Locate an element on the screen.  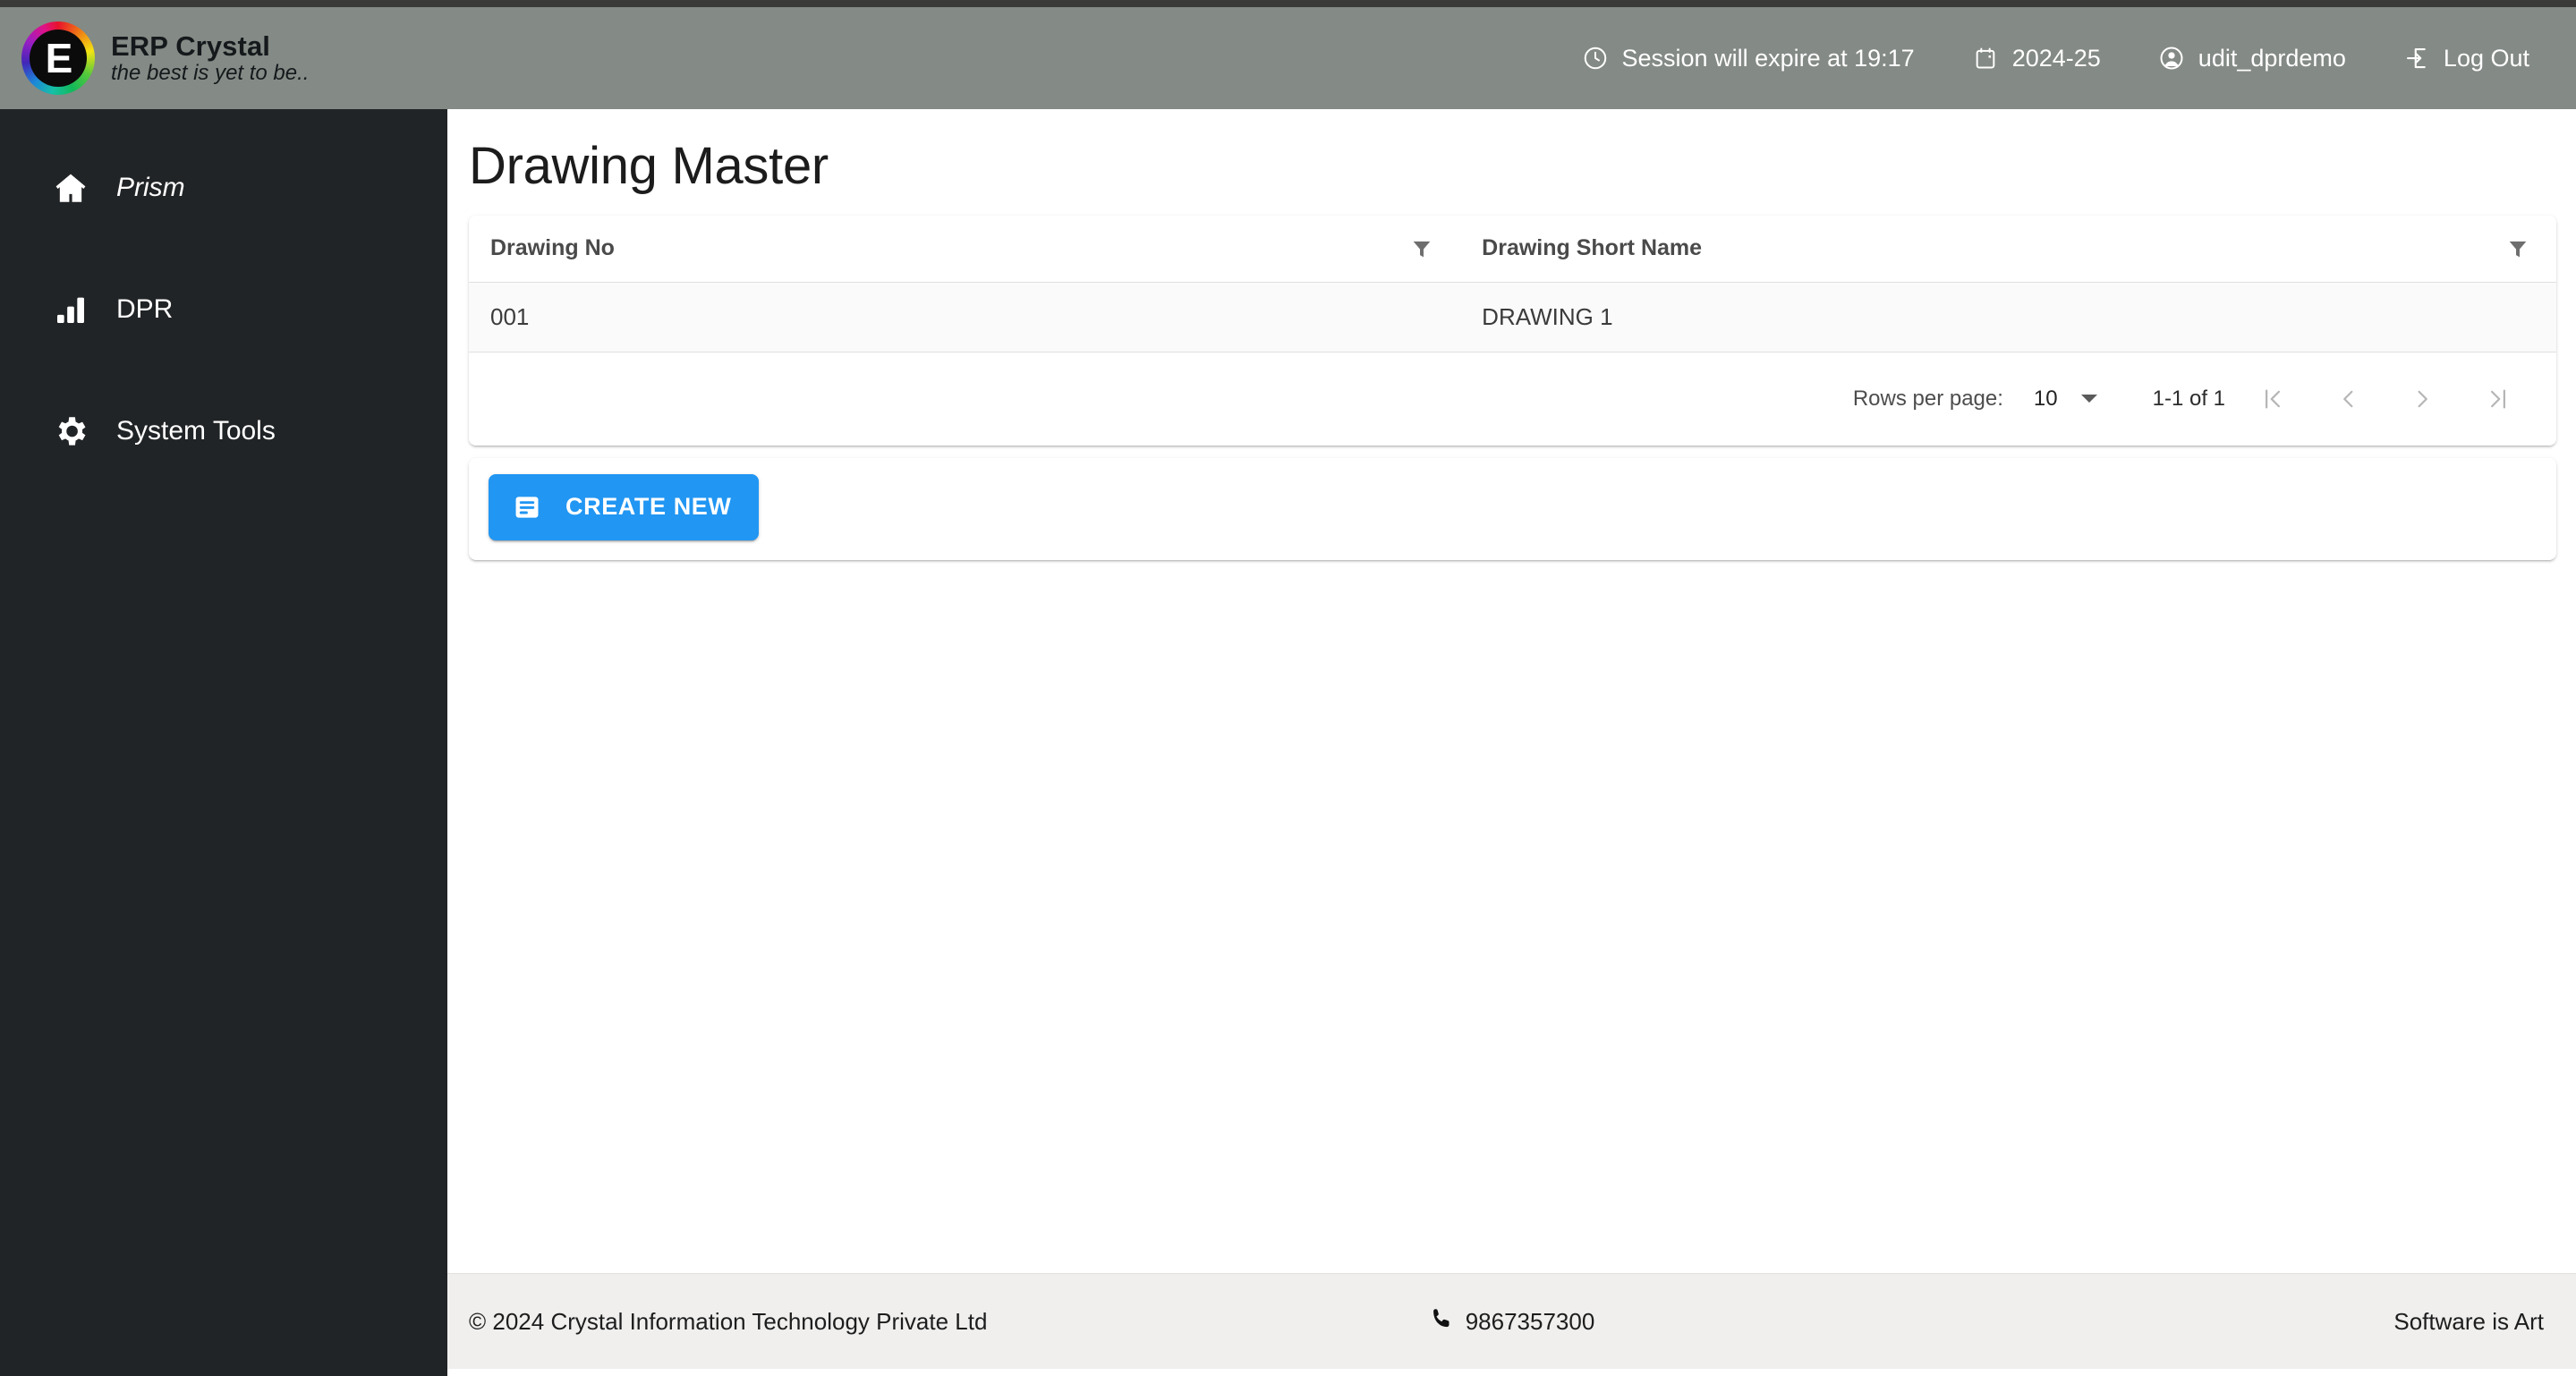
sidebar-item-label: DPR is located at coordinates (145, 309).